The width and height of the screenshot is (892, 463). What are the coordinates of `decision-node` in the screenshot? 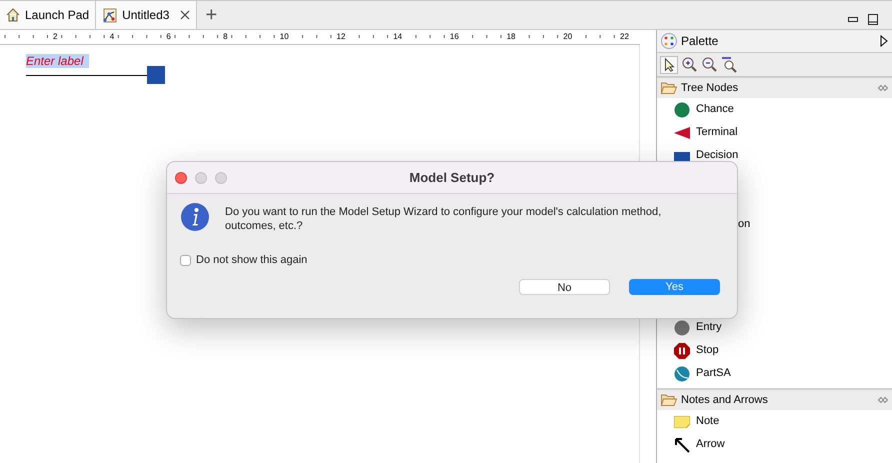 It's located at (156, 75).